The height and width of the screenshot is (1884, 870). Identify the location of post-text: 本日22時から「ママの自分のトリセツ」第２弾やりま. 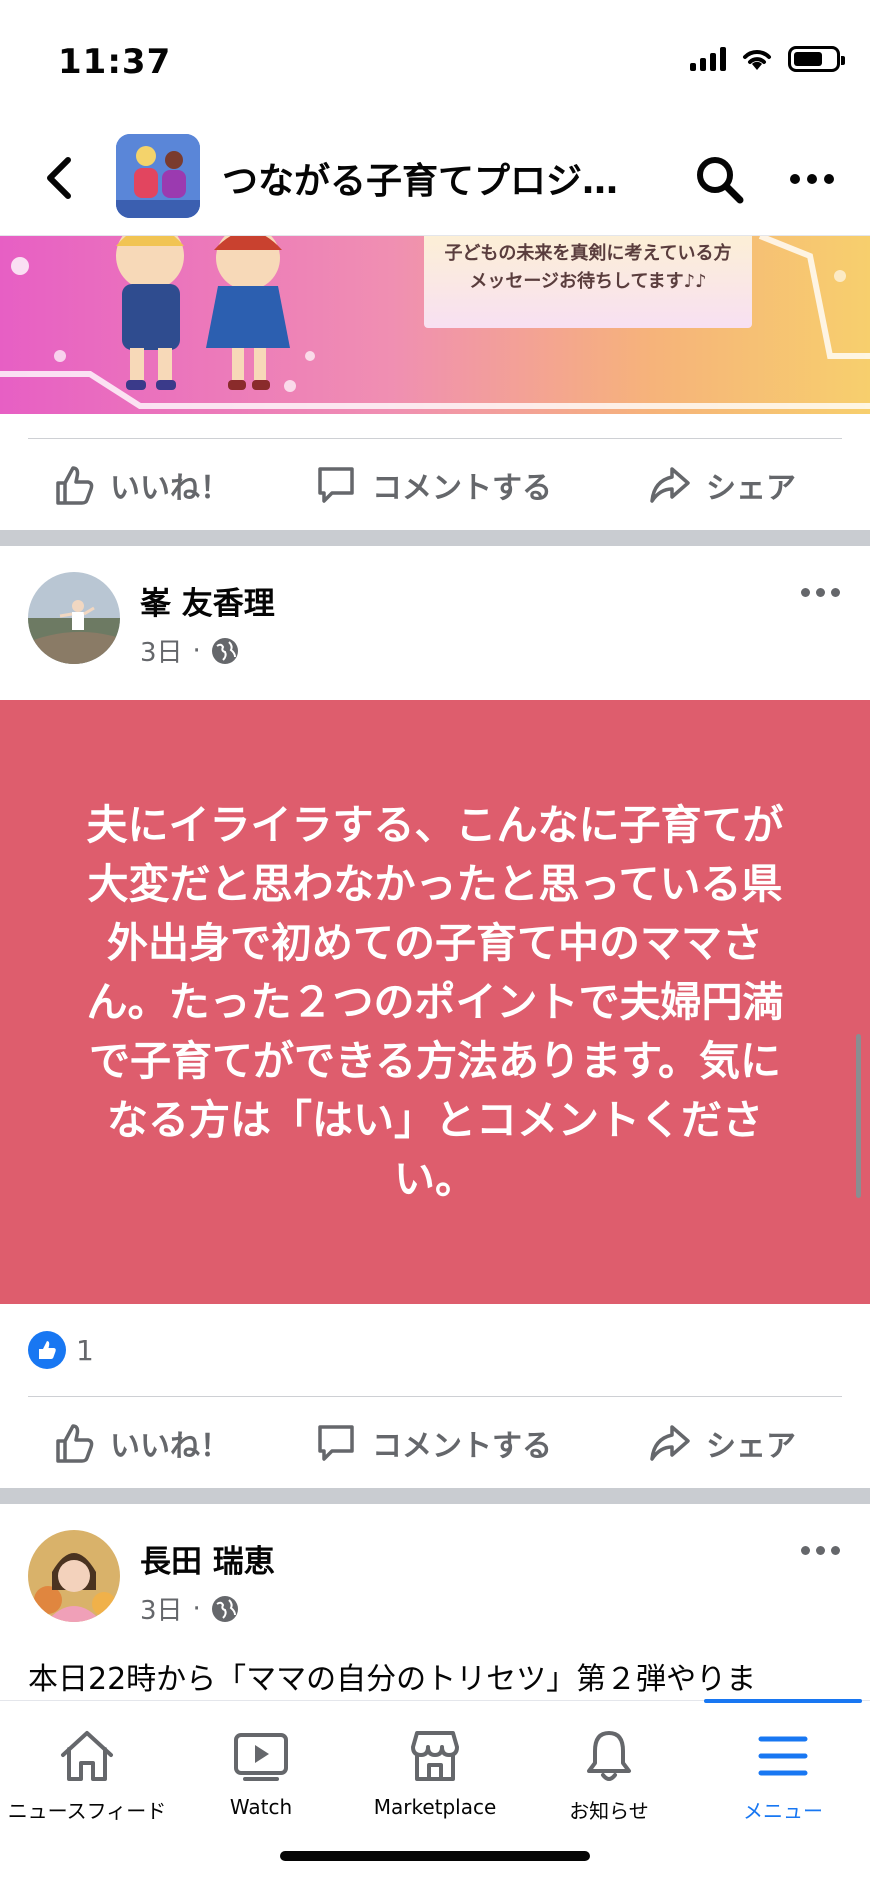
(392, 1676).